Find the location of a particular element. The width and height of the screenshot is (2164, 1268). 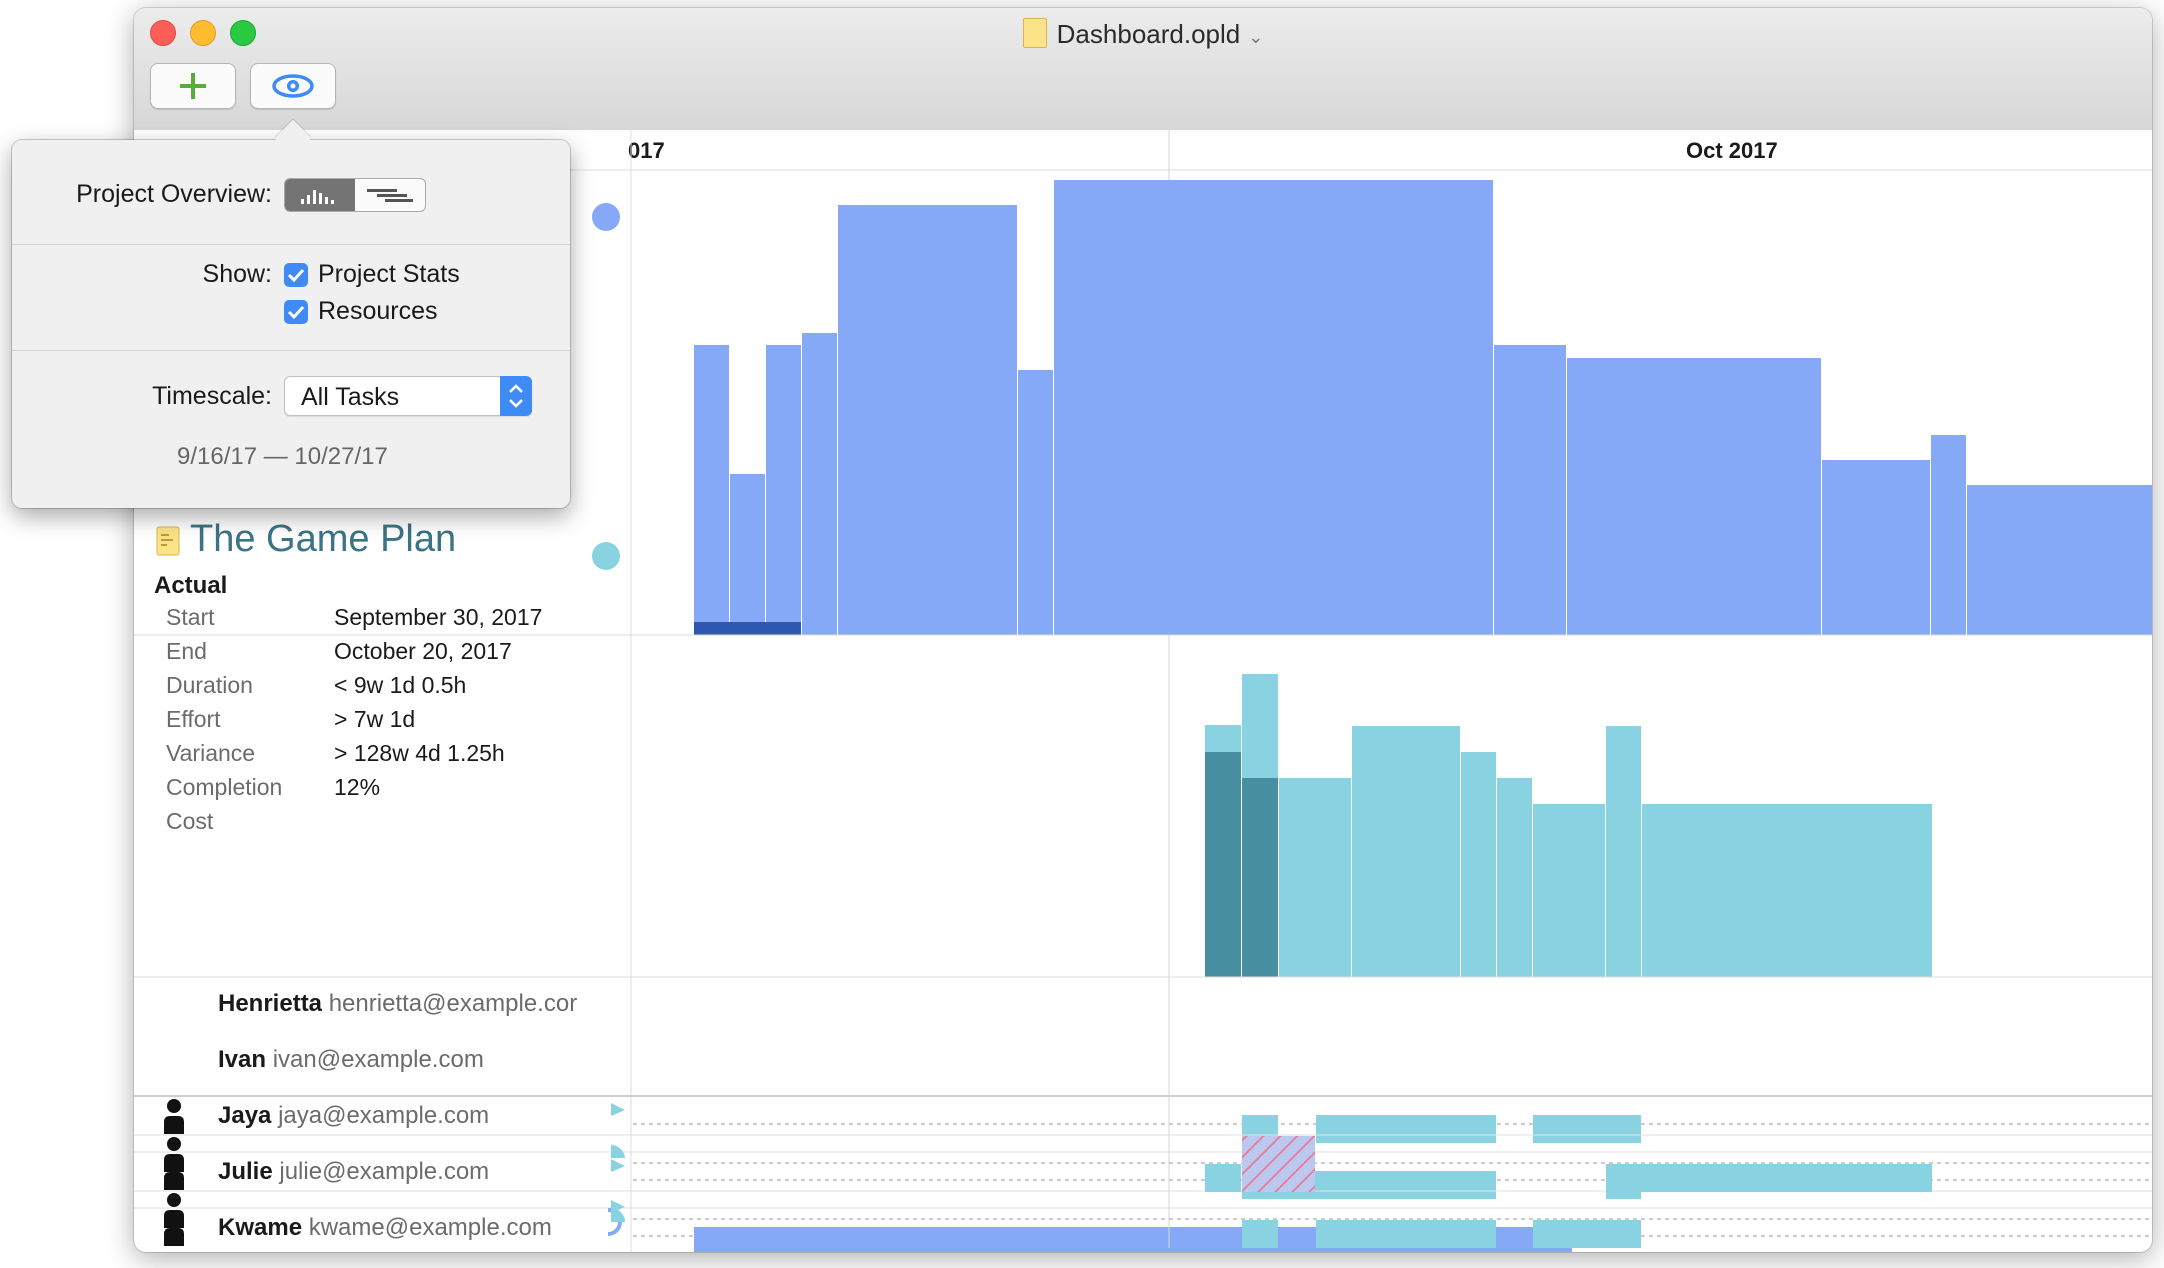

show-label: Show: is located at coordinates (237, 274).